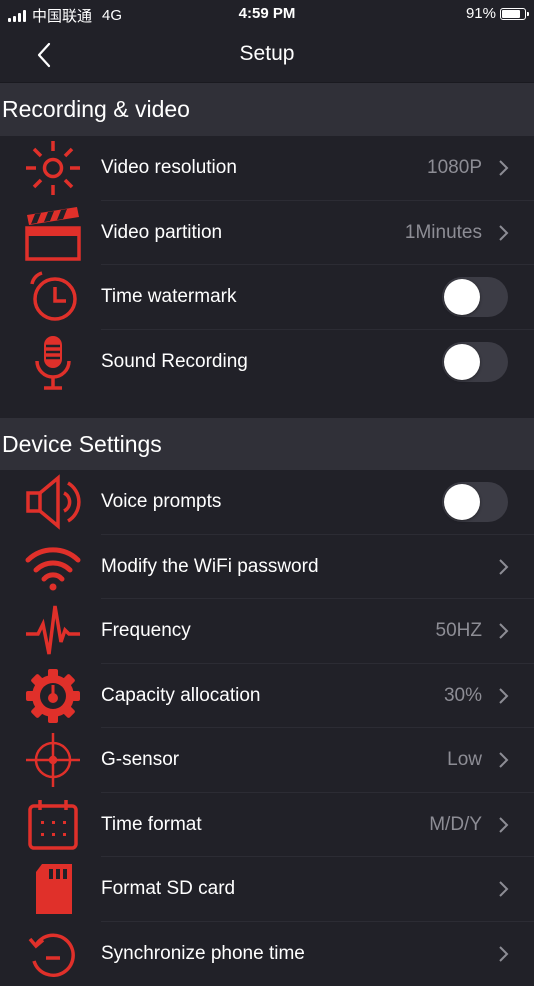  Describe the element at coordinates (481, 13) in the screenshot. I see `battery-percent: 91%` at that location.